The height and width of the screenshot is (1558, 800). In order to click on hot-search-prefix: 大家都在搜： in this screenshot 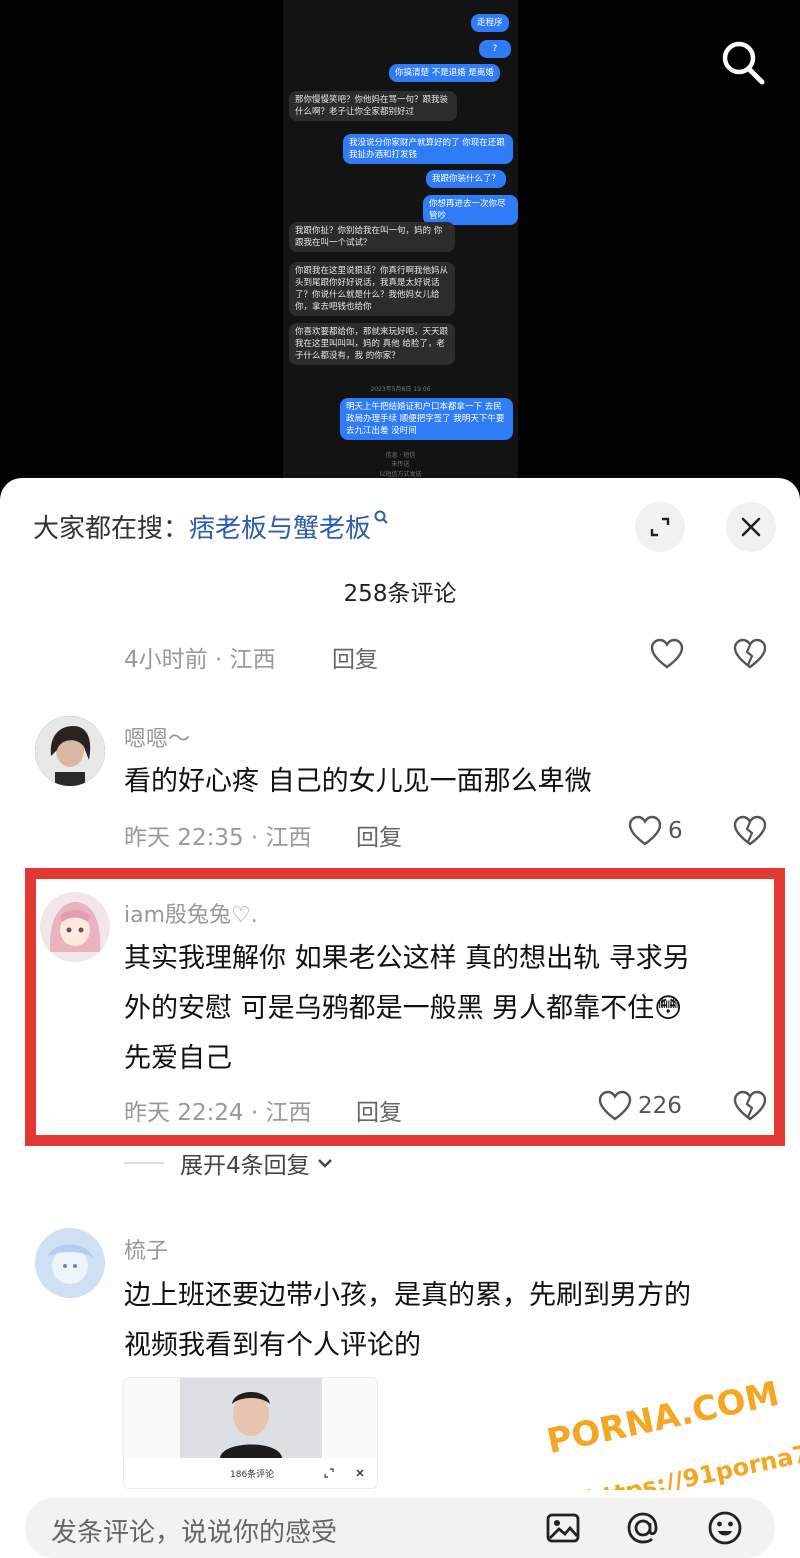, I will do `click(111, 529)`.